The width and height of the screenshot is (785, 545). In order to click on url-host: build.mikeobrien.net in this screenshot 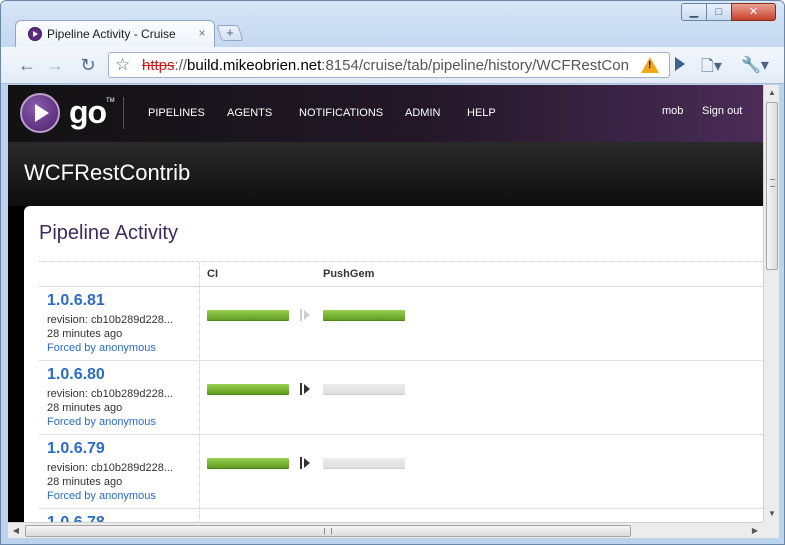, I will do `click(254, 65)`.